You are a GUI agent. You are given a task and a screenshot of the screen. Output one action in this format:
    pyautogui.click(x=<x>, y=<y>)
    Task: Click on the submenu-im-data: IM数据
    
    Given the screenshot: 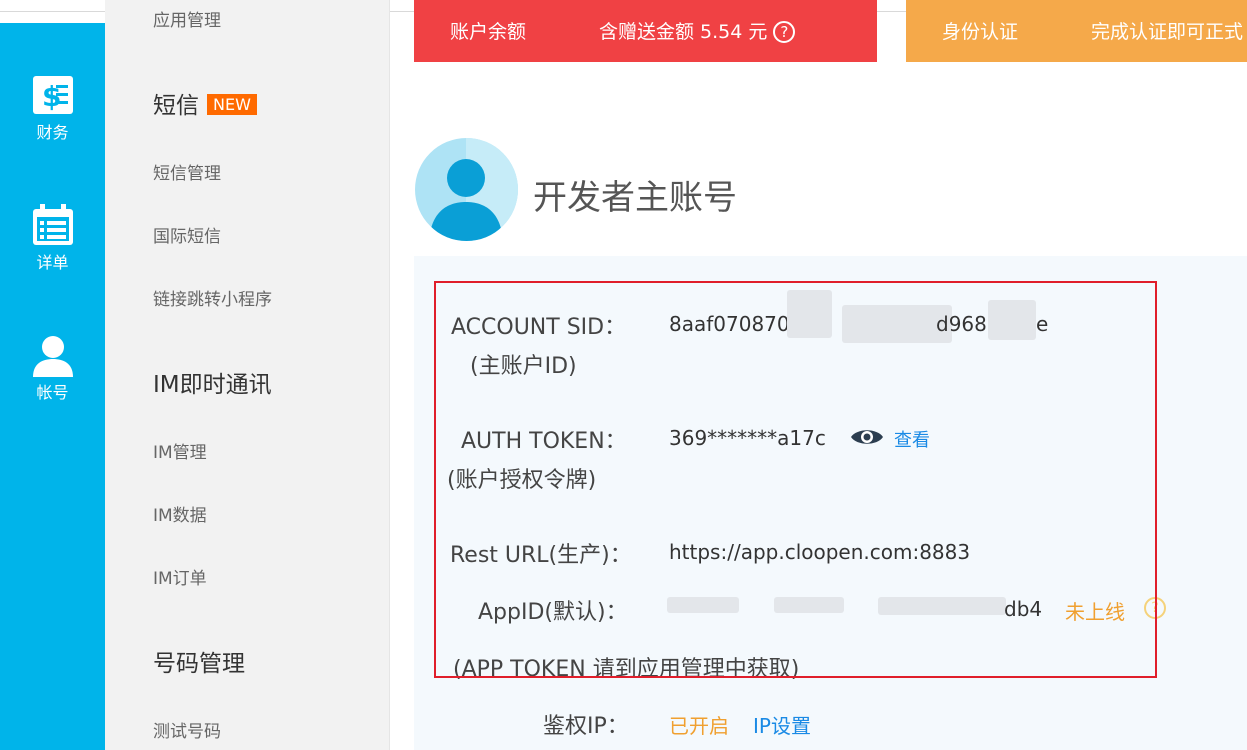 What is the action you would take?
    pyautogui.click(x=180, y=513)
    